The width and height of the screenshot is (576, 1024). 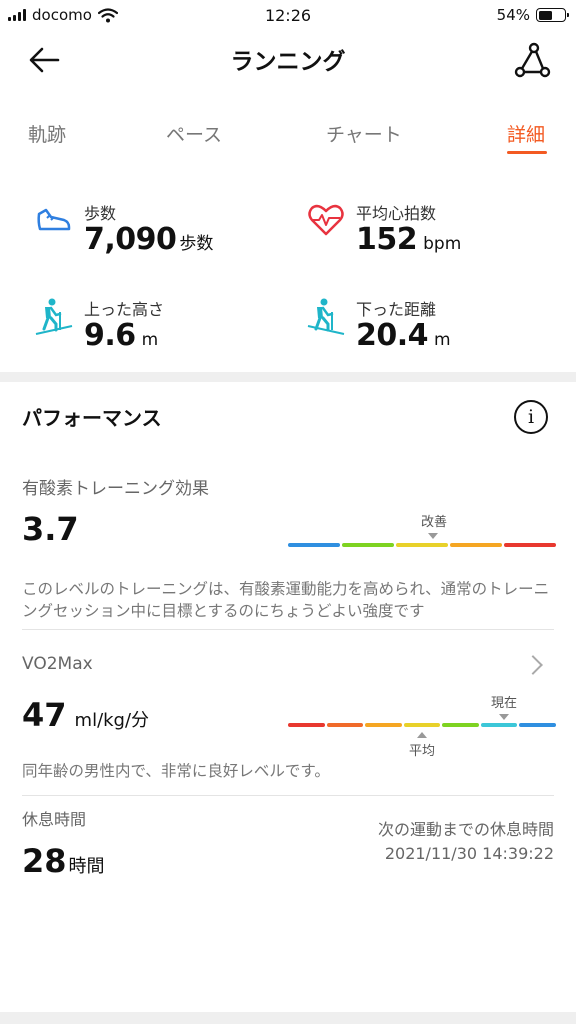 I want to click on heart-rate-unit: bpm, so click(x=442, y=244).